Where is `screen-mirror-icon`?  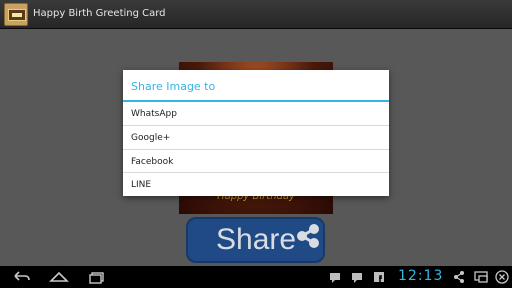
screen-mirror-icon is located at coordinates (481, 277).